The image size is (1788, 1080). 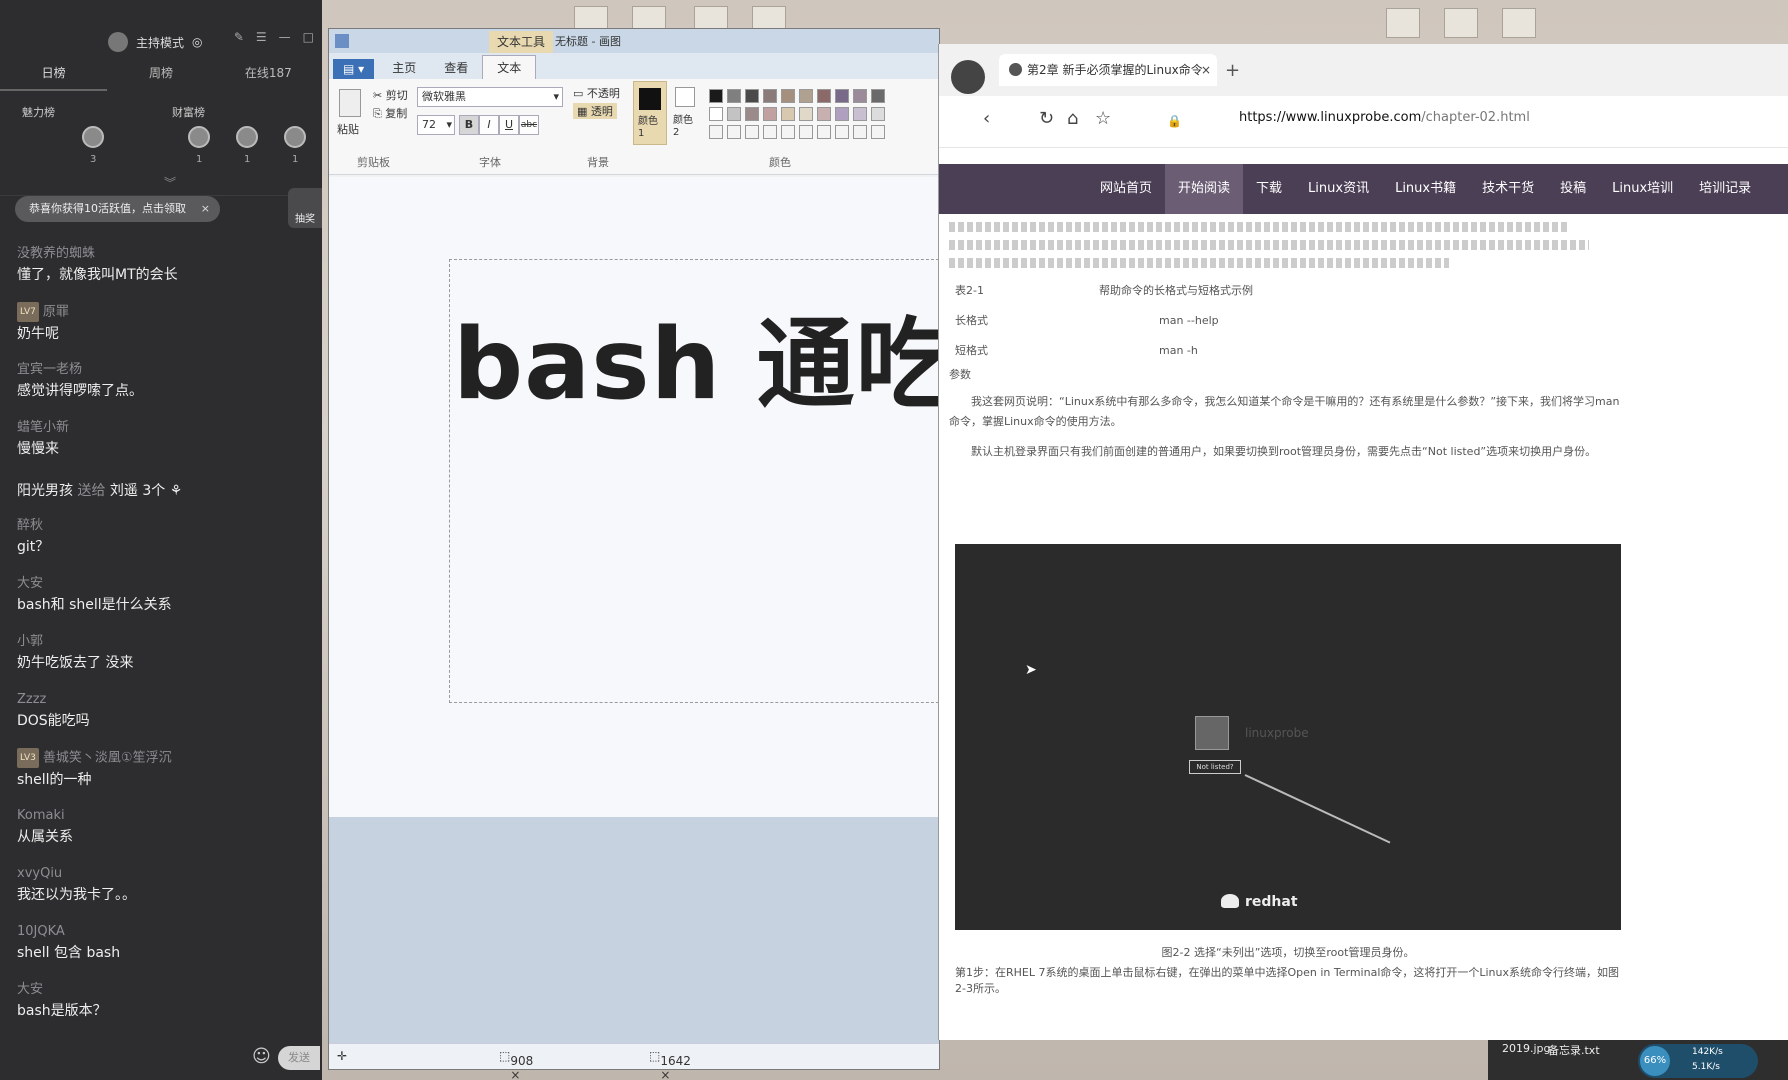 I want to click on gift-sender: 阳光男孩, so click(x=45, y=491).